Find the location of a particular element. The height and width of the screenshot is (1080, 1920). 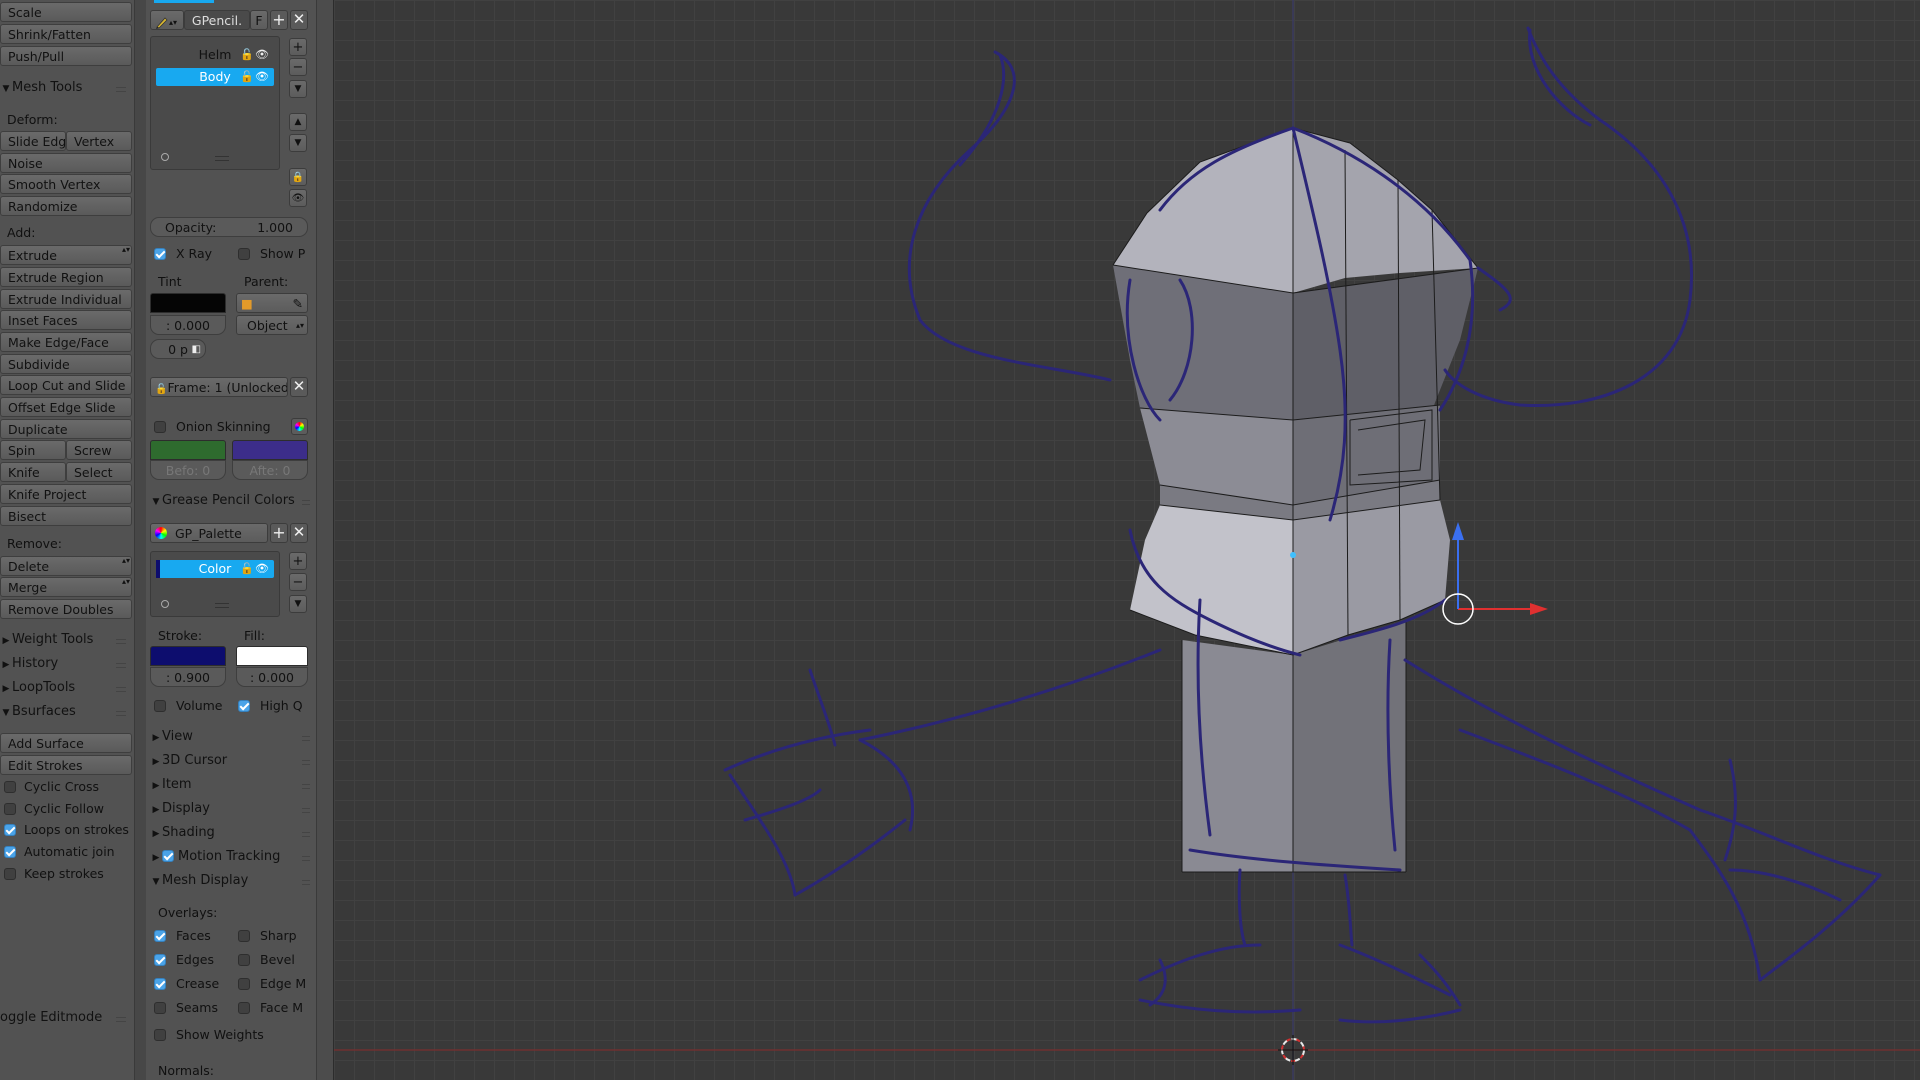

layer-item-helm: Helm 🔓👁 is located at coordinates (215, 55).